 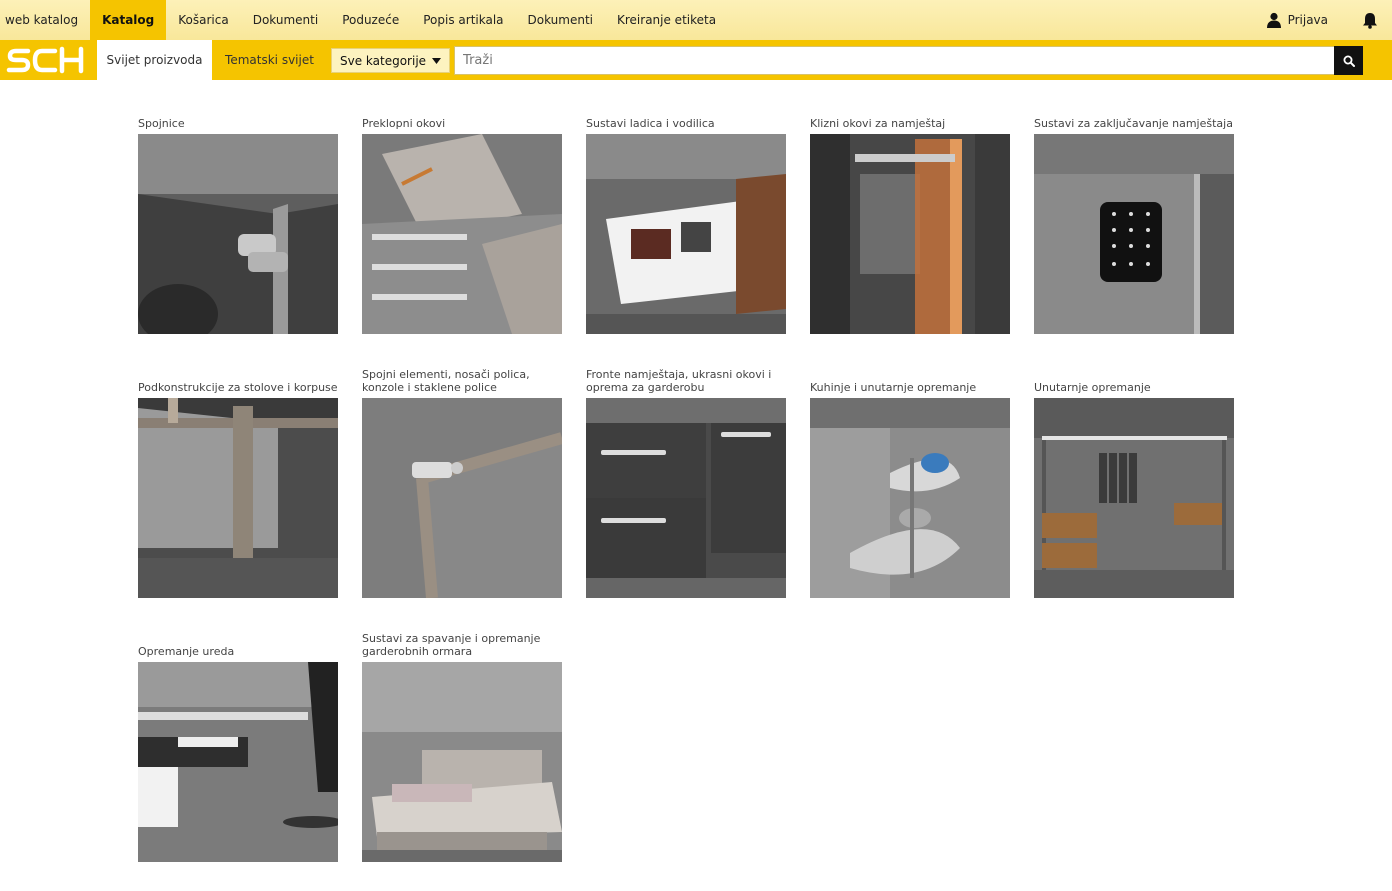 What do you see at coordinates (910, 389) in the screenshot?
I see `category-title: Kuhinje i unutarnje opremanje` at bounding box center [910, 389].